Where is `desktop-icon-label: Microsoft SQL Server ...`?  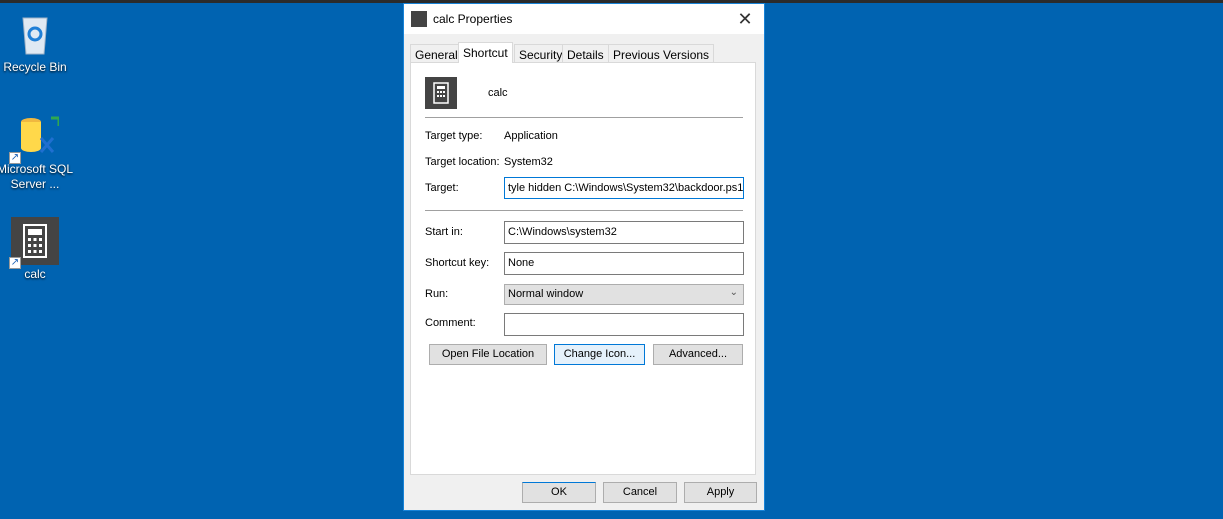 desktop-icon-label: Microsoft SQL Server ... is located at coordinates (37, 176).